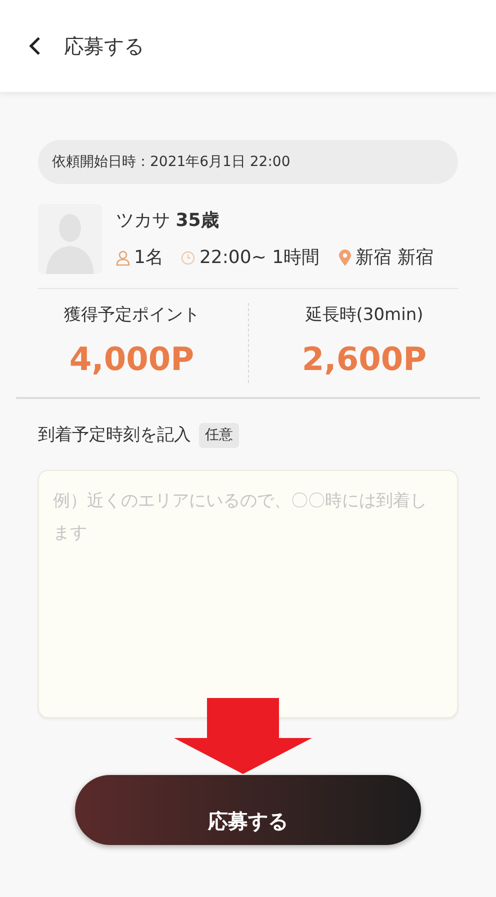 The width and height of the screenshot is (496, 897). Describe the element at coordinates (114, 435) in the screenshot. I see `arrival-label: 到着予定時刻を記入` at that location.